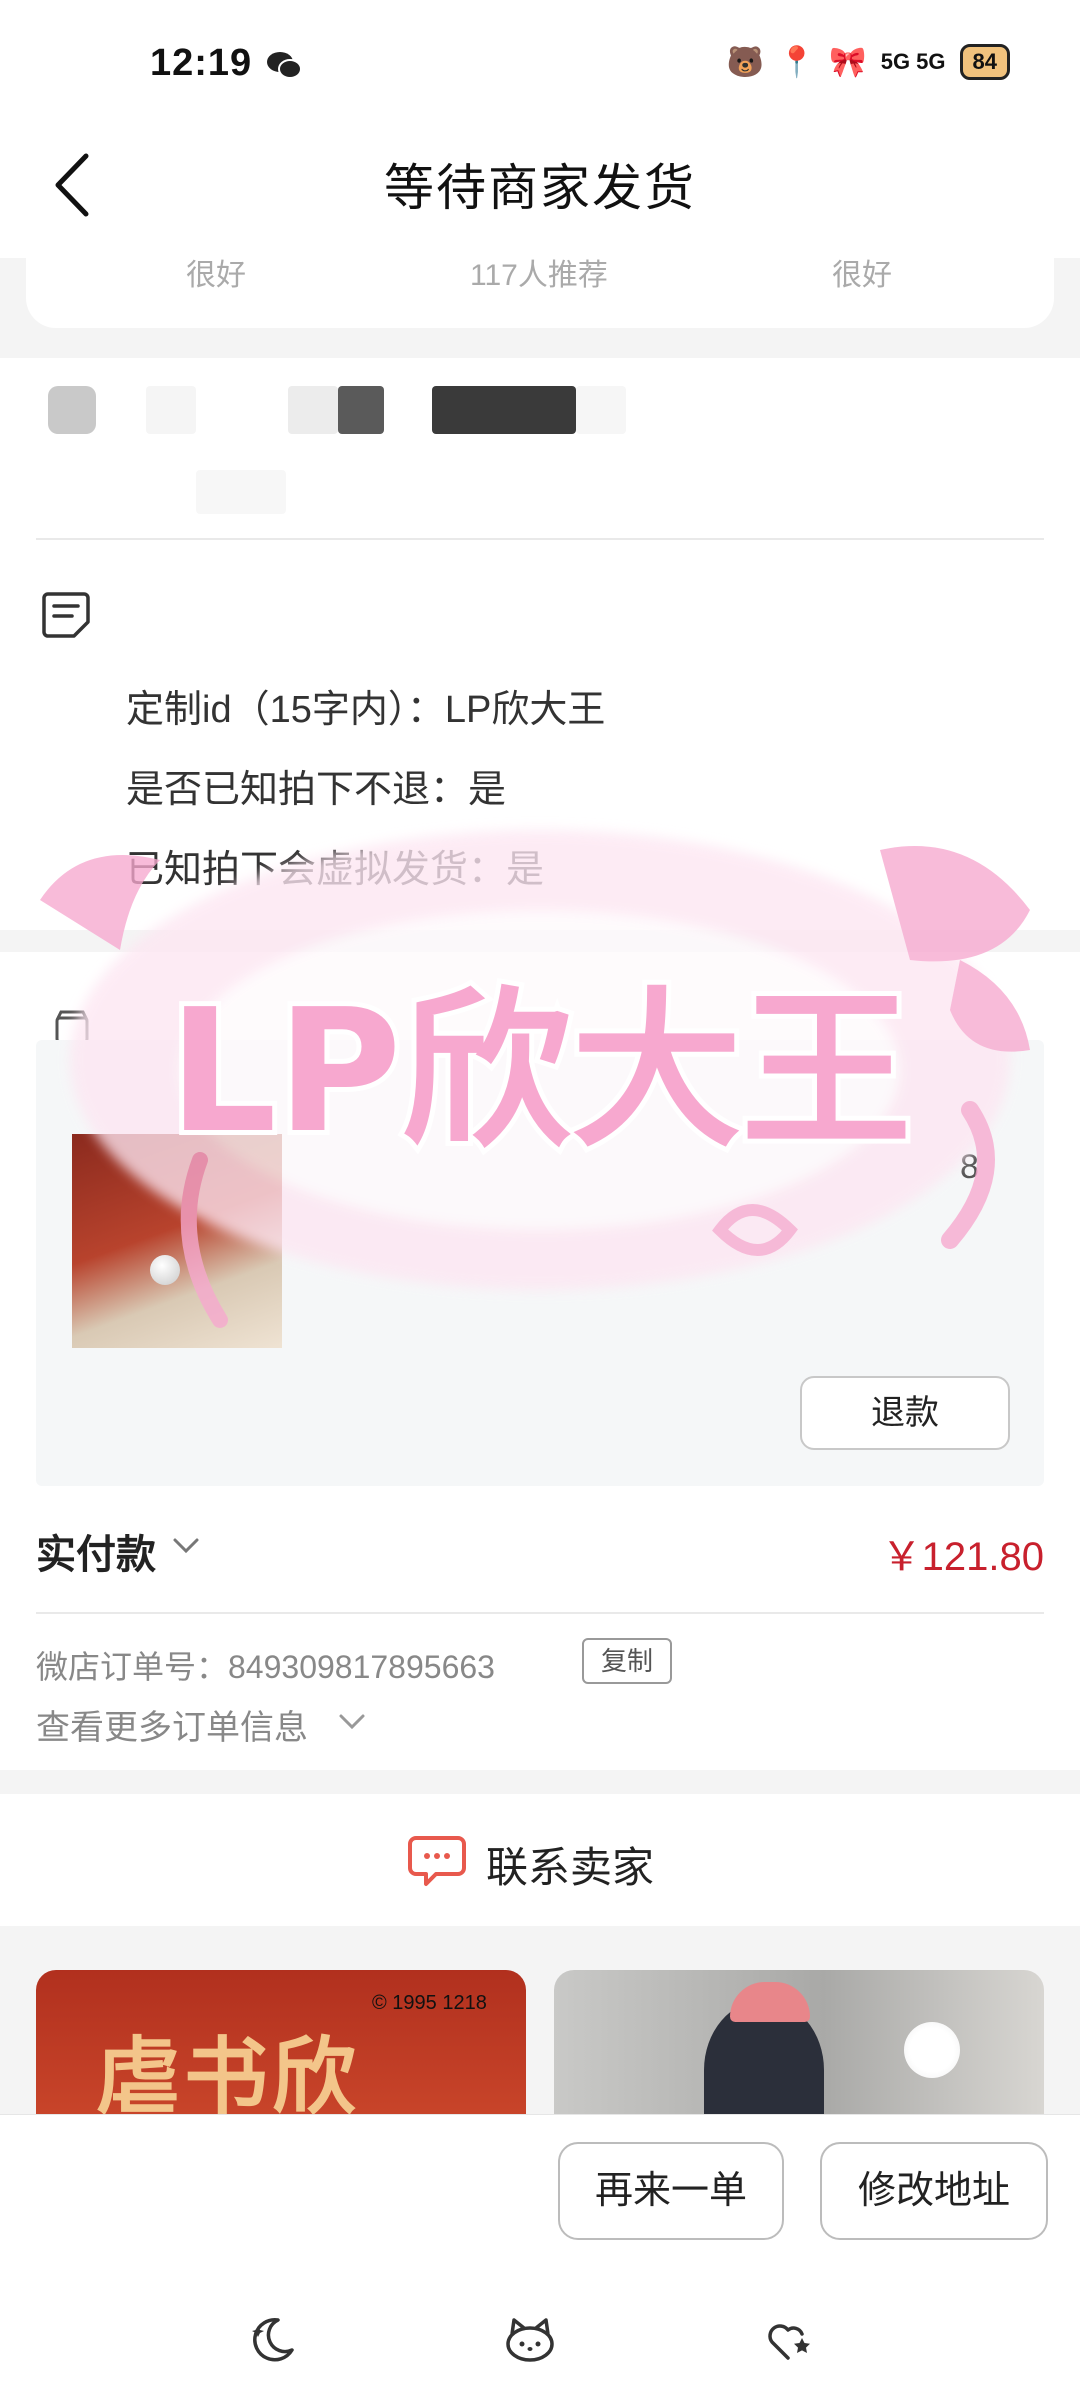 Image resolution: width=1080 pixels, height=2401 pixels. What do you see at coordinates (66, 615) in the screenshot?
I see `note-icon` at bounding box center [66, 615].